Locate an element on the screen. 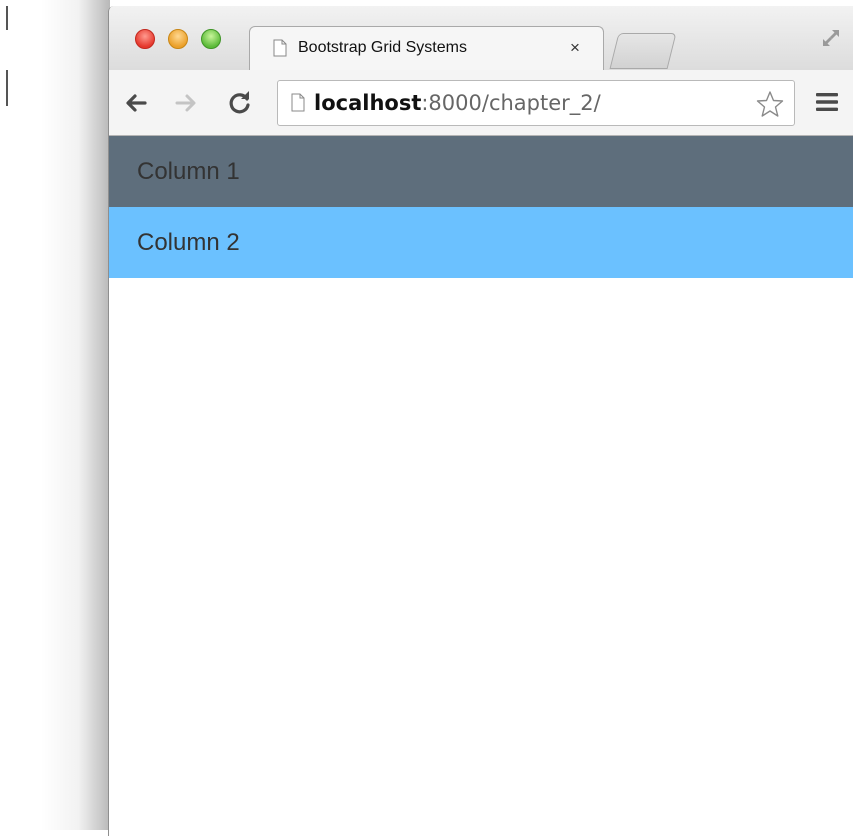  page-content: Column 1 Column 2 is located at coordinates (481, 207).